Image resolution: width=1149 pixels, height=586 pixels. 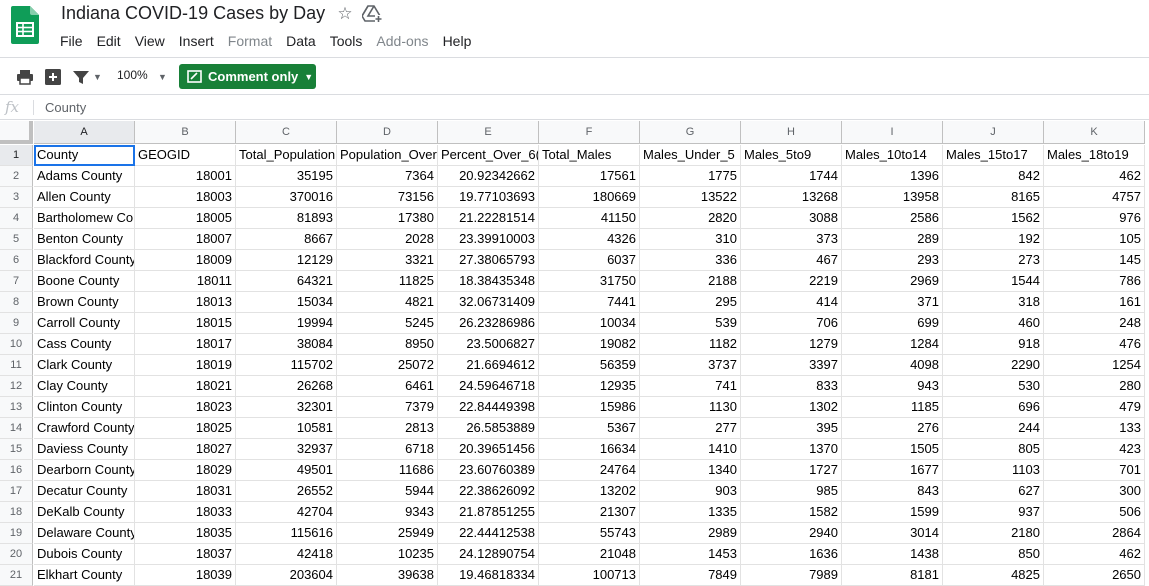 What do you see at coordinates (387, 155) in the screenshot?
I see `cell-d1: Population_Over` at bounding box center [387, 155].